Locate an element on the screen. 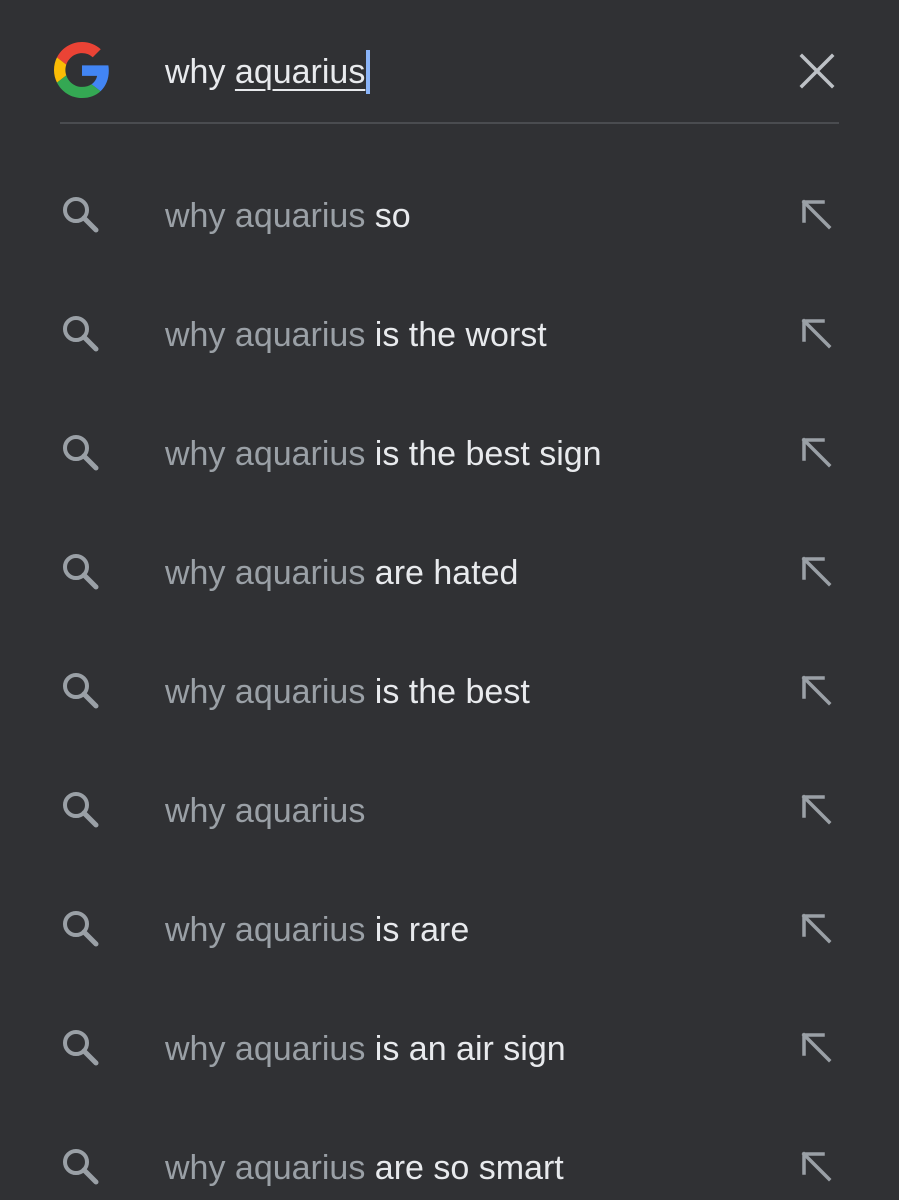 This screenshot has width=899, height=1200. query-composing-text: aquarius is located at coordinates (300, 72).